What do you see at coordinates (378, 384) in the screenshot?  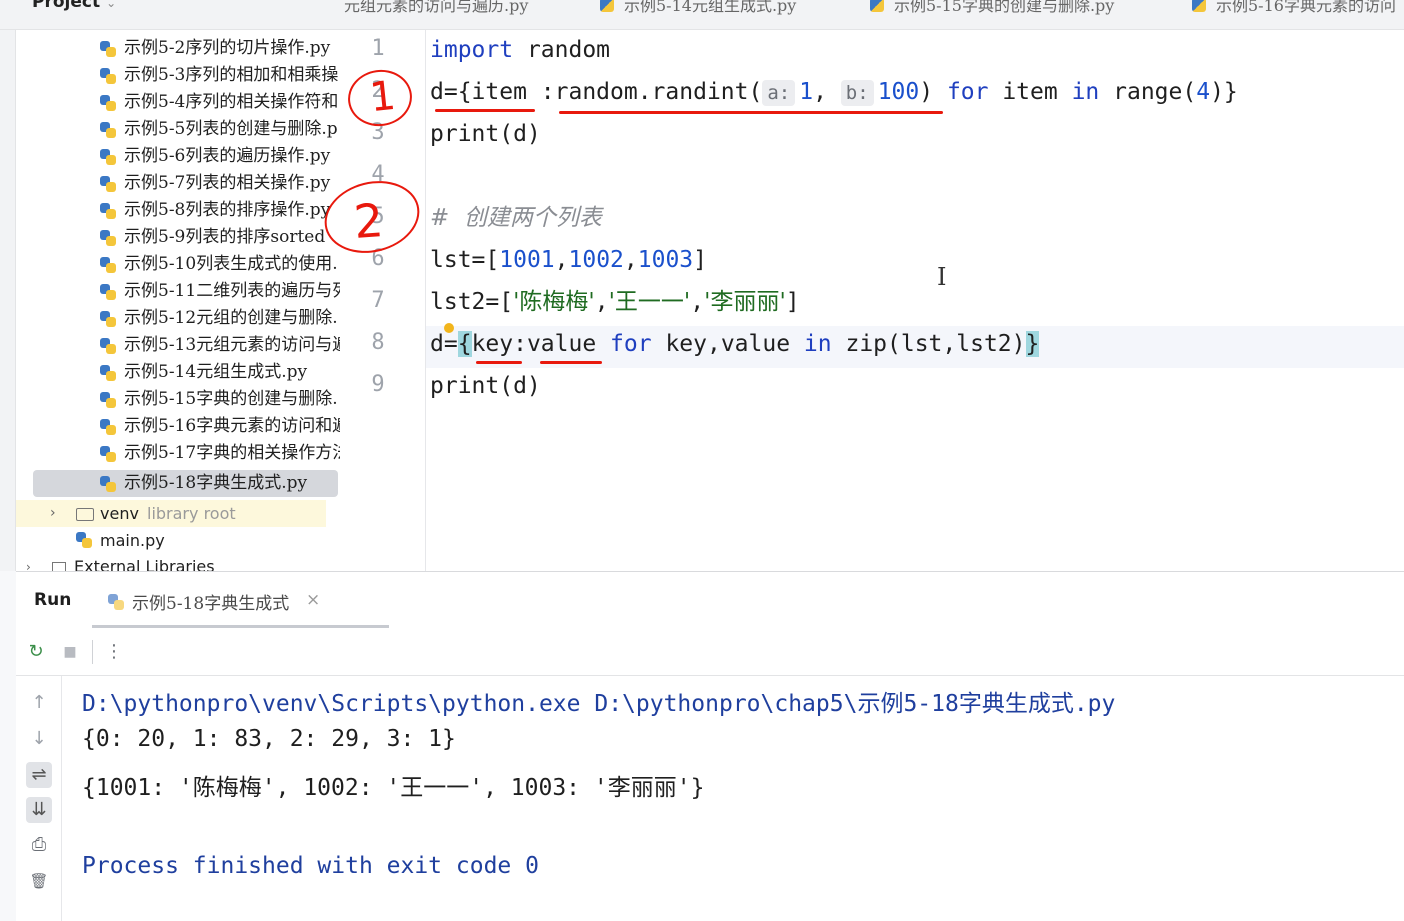 I see `line-number: 9` at bounding box center [378, 384].